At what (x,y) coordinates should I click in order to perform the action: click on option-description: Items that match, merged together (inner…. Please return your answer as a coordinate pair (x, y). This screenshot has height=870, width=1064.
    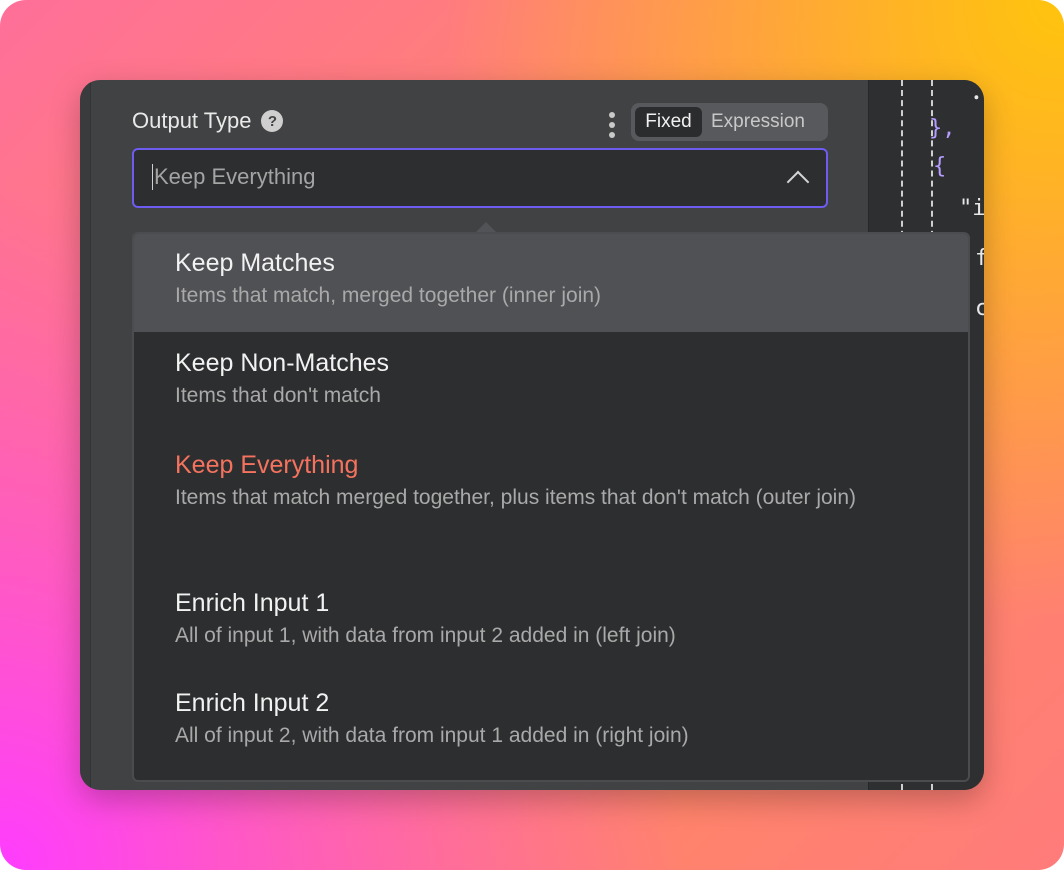
    Looking at the image, I should click on (388, 295).